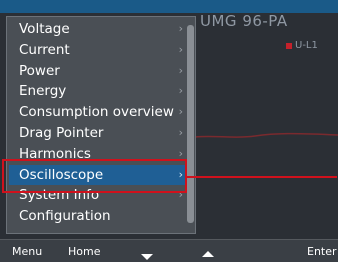  Describe the element at coordinates (289, 45) in the screenshot. I see `legend-swatch` at that location.